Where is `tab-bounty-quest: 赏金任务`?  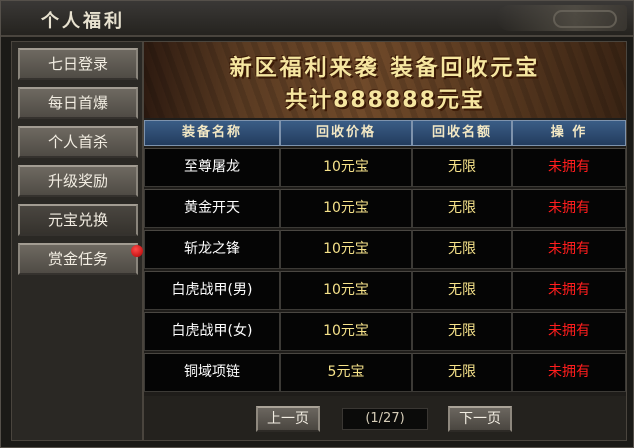
tab-bounty-quest: 赏金任务 is located at coordinates (80, 259).